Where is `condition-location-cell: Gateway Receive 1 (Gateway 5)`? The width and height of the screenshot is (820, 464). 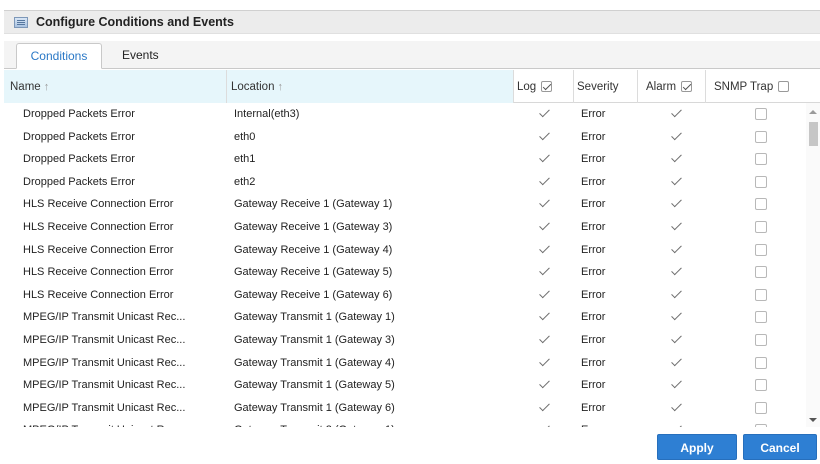 condition-location-cell: Gateway Receive 1 (Gateway 5) is located at coordinates (313, 272).